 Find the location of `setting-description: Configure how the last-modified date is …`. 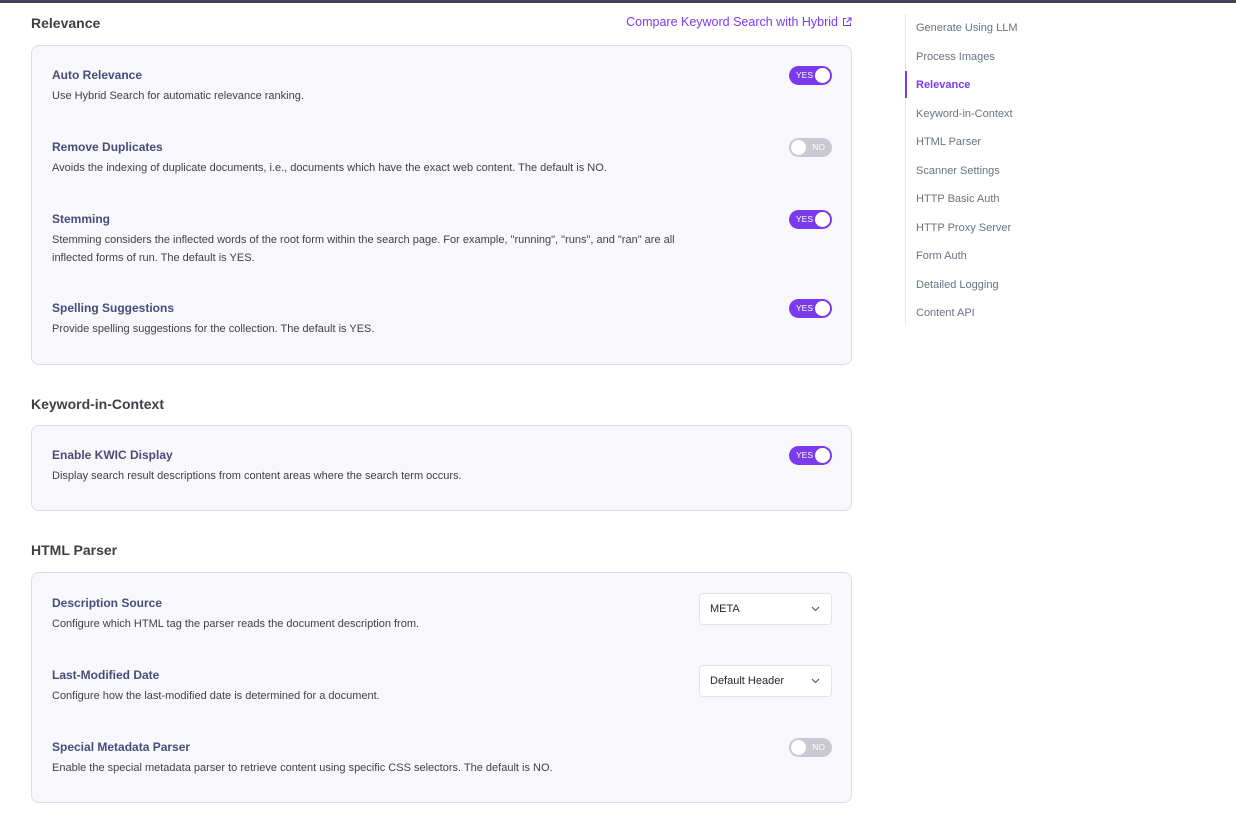

setting-description: Configure how the last-modified date is … is located at coordinates (216, 696).